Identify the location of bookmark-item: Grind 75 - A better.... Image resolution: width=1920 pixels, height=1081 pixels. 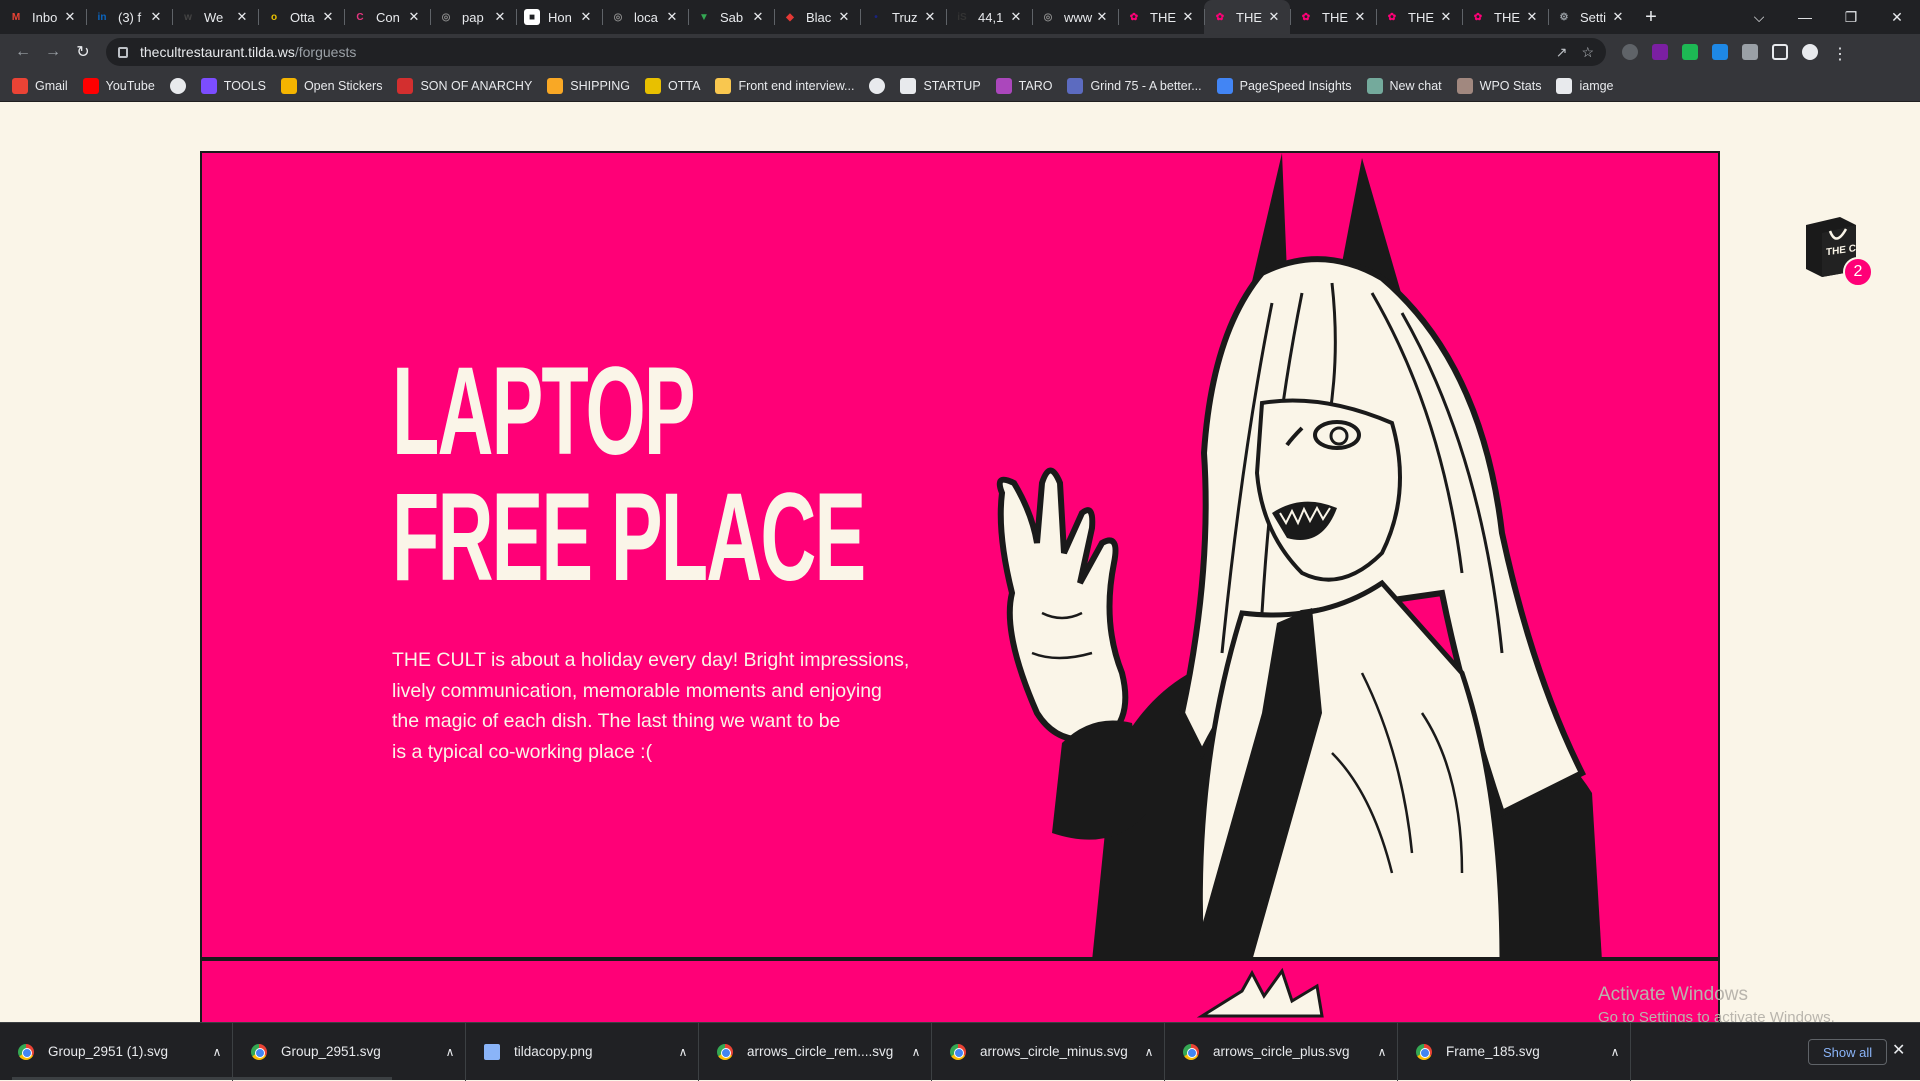
(1134, 85).